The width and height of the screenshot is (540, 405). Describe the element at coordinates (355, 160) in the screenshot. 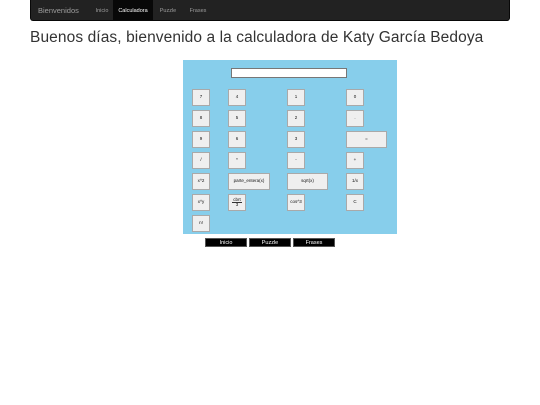

I see `key-plus: +` at that location.